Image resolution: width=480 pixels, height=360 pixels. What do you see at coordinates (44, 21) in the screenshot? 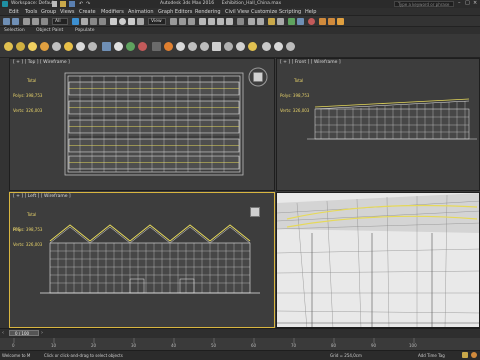
I see `bind-space-warp-icon` at bounding box center [44, 21].